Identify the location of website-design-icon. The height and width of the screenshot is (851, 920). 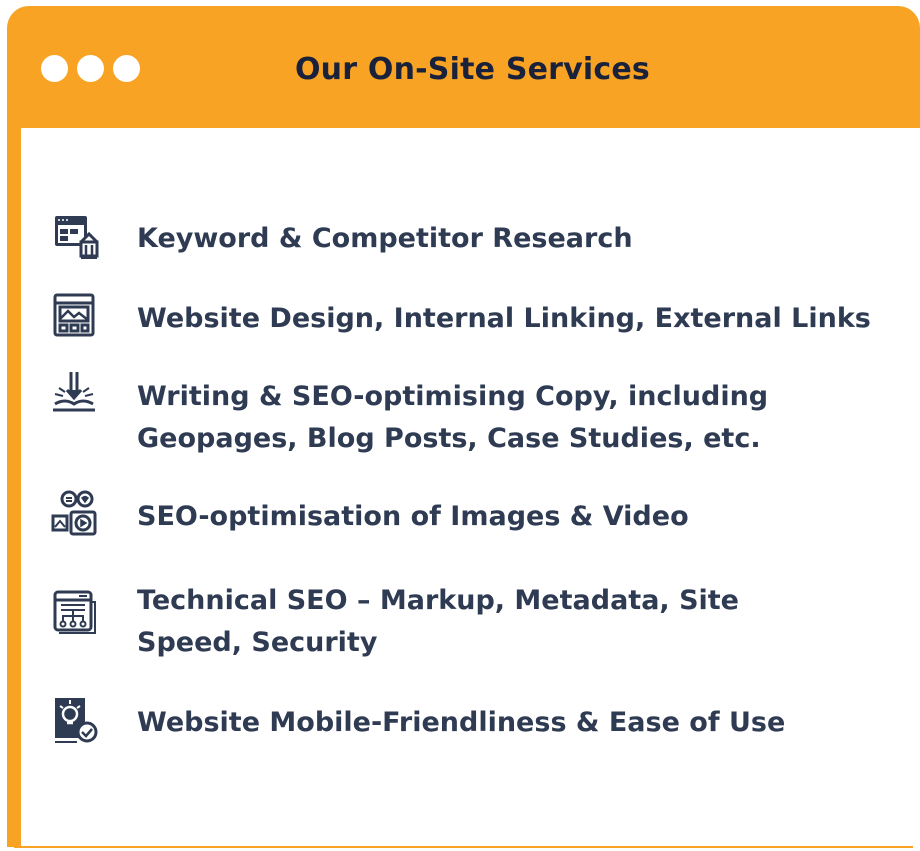
(75, 316).